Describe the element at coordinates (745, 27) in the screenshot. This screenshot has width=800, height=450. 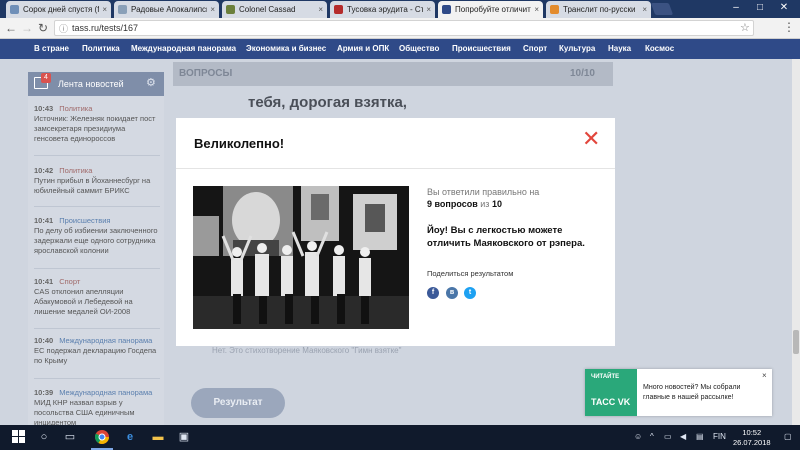
I see `bookmark-star-icon: ☆` at that location.